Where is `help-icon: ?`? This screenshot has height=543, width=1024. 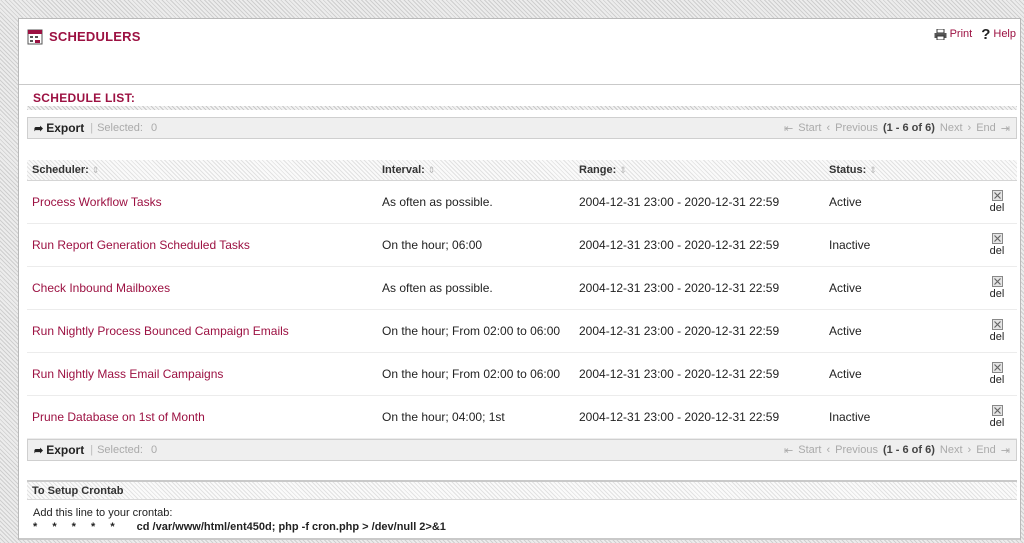
help-icon: ? is located at coordinates (985, 34).